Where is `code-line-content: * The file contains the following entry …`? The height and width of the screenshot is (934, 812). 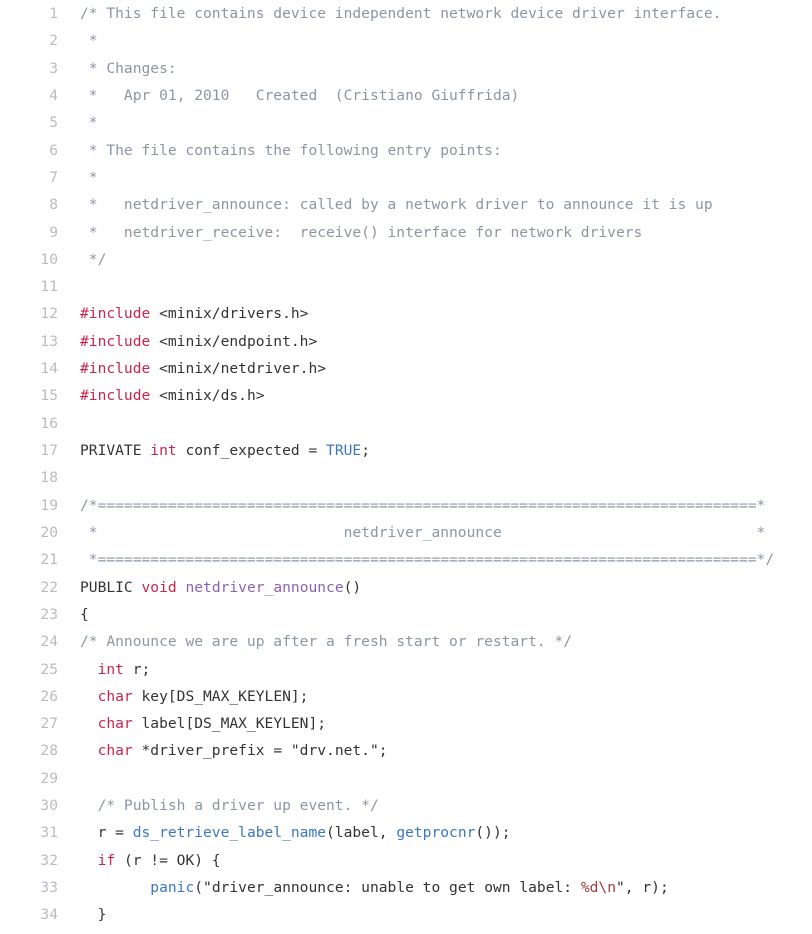
code-line-content: * The file contains the following entry … is located at coordinates (446, 150).